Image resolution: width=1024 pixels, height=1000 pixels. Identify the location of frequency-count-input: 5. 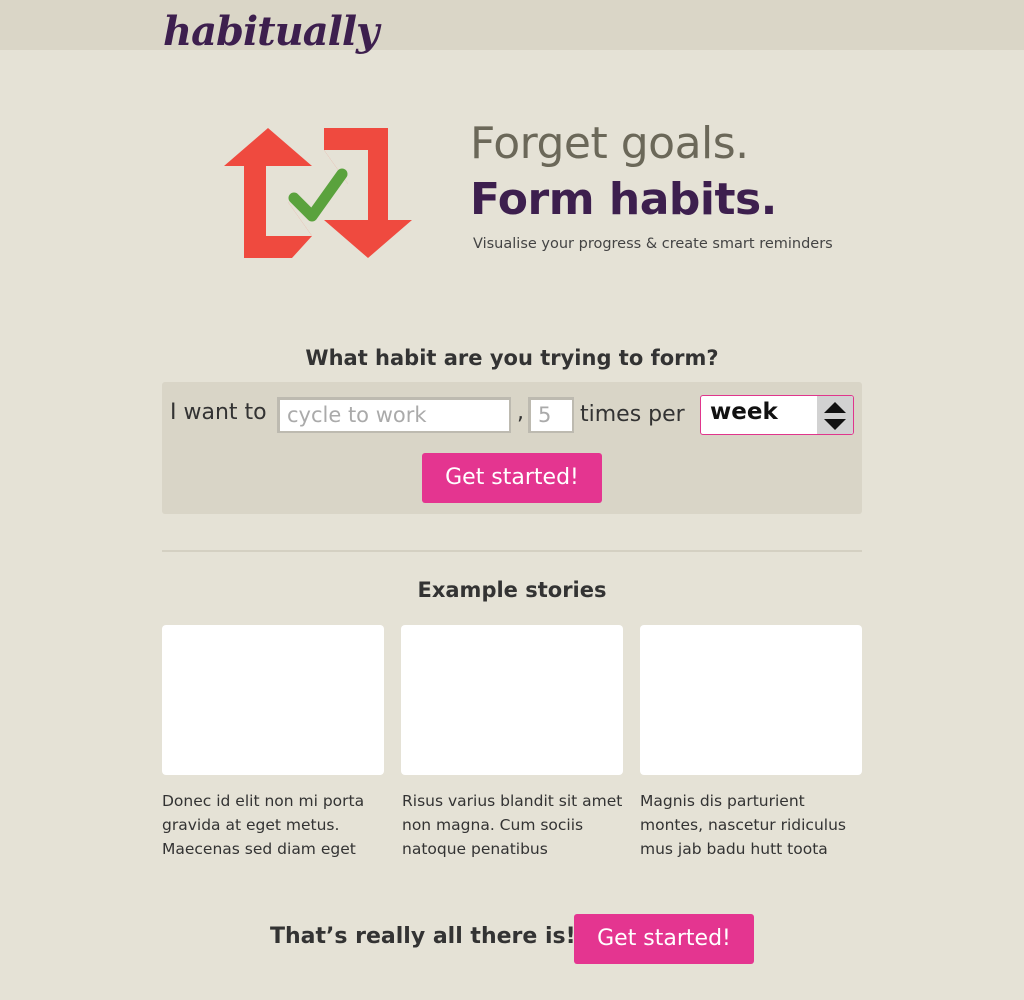
(551, 415).